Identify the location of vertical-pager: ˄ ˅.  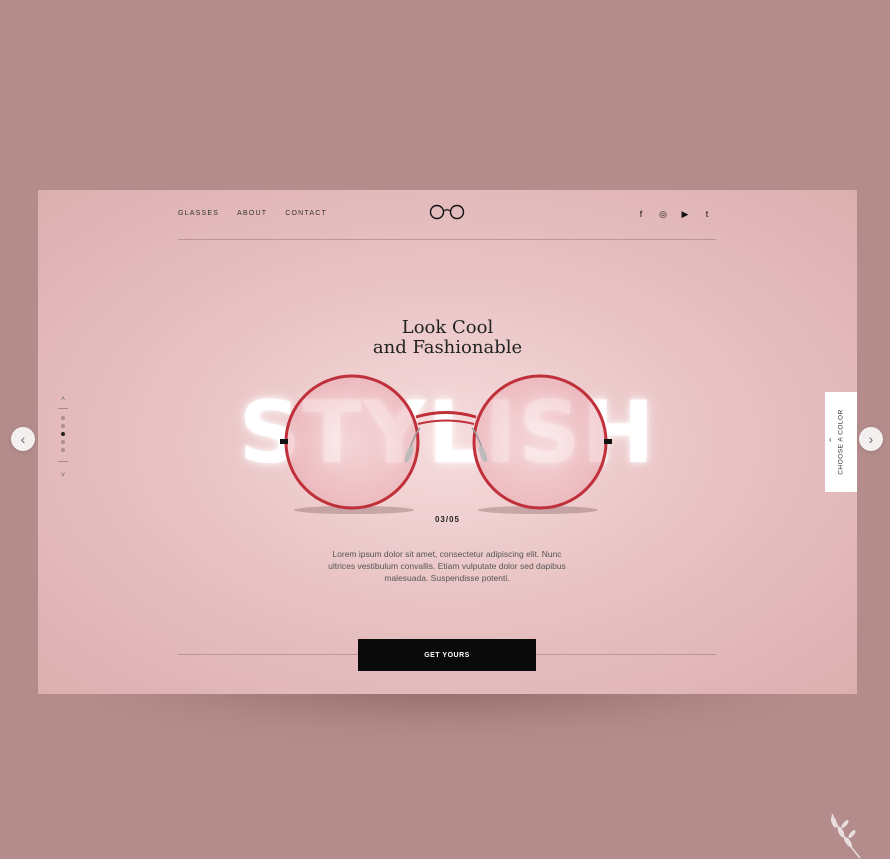
(63, 442).